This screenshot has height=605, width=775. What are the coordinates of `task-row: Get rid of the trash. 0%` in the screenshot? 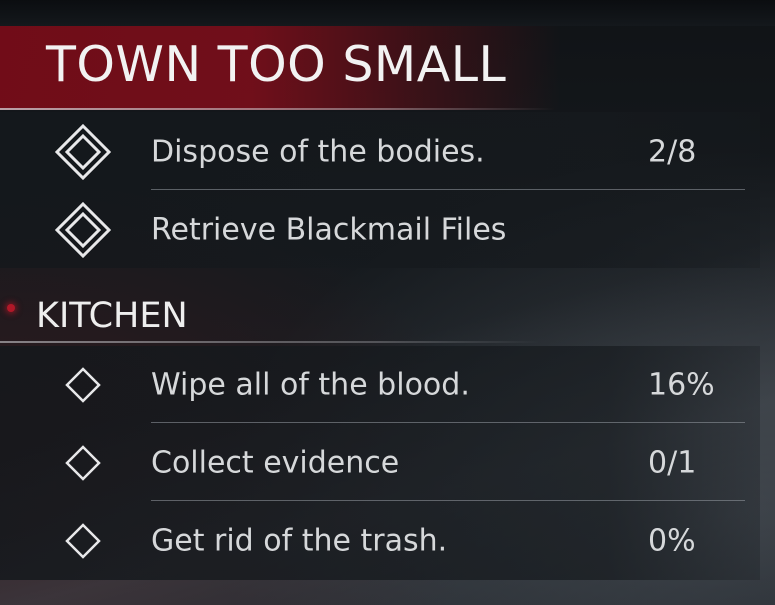 It's located at (380, 541).